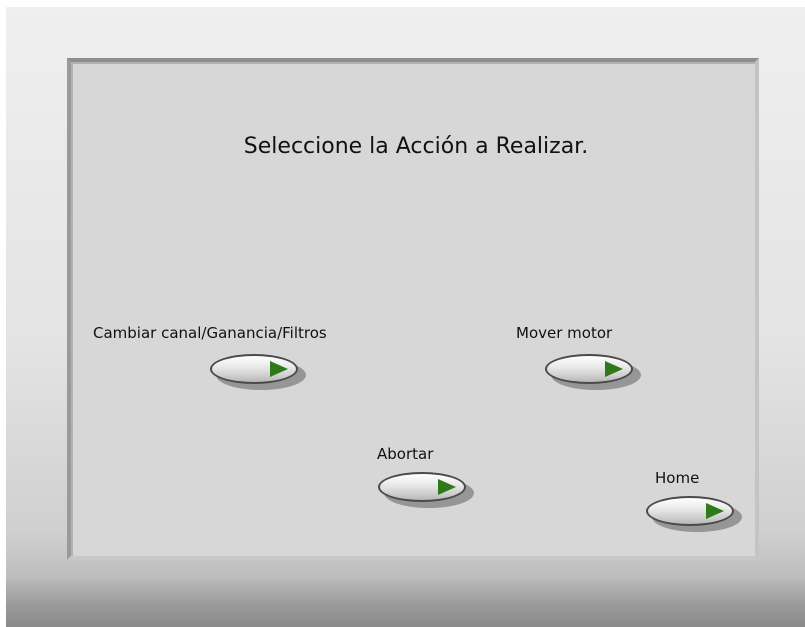 The image size is (805, 627). I want to click on abortar-label: Abortar, so click(405, 454).